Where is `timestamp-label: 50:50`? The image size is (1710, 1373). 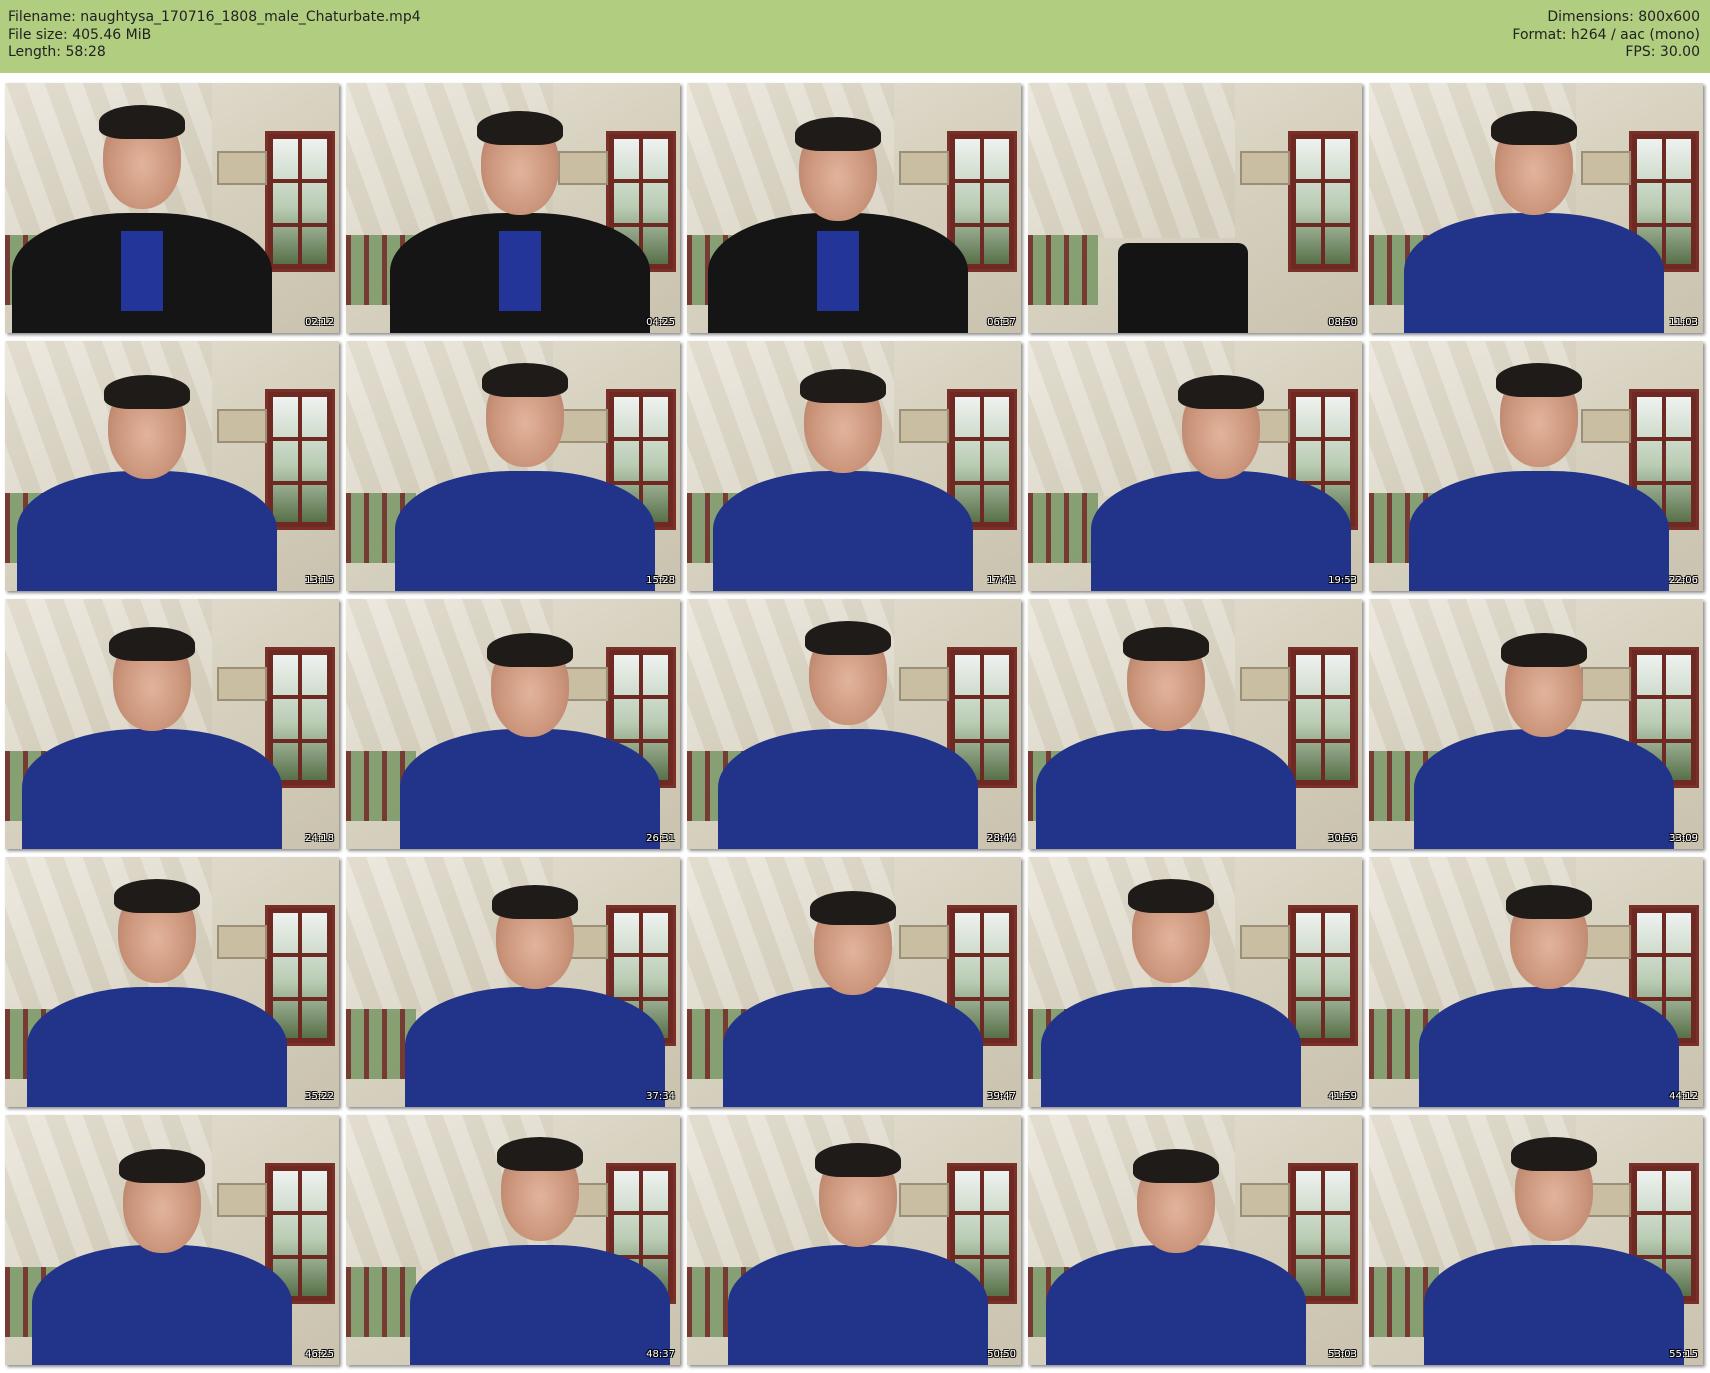
timestamp-label: 50:50 is located at coordinates (1001, 1354).